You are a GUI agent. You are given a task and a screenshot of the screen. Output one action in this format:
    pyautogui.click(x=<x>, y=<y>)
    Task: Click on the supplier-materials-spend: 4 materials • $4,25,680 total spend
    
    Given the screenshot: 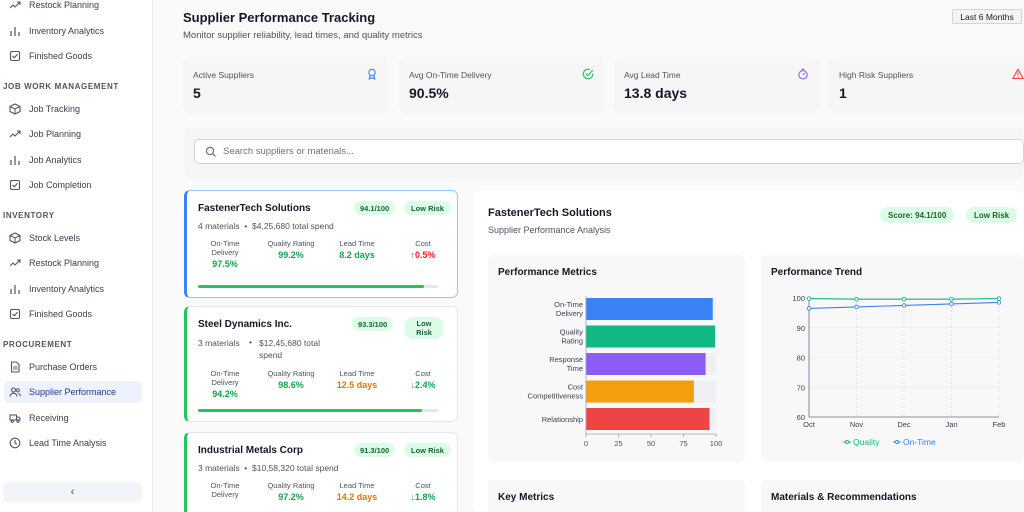 What is the action you would take?
    pyautogui.click(x=266, y=226)
    